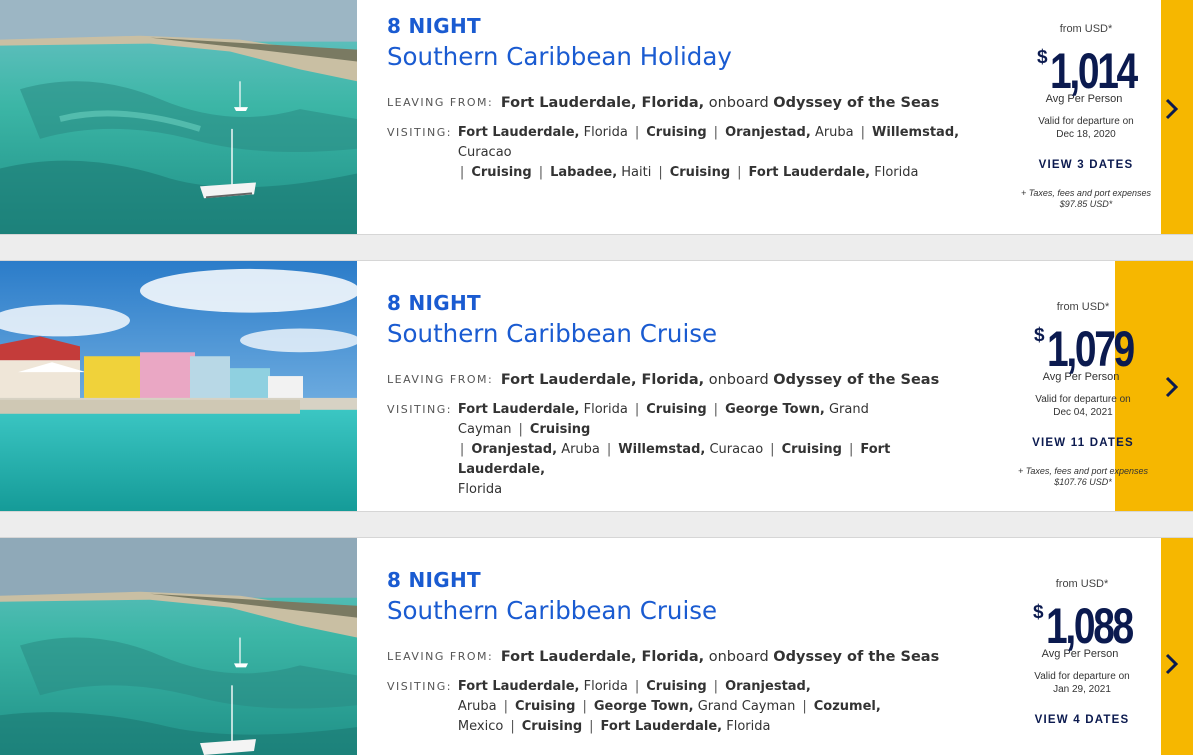  What do you see at coordinates (584, 172) in the screenshot?
I see `port-name: Labadee,` at bounding box center [584, 172].